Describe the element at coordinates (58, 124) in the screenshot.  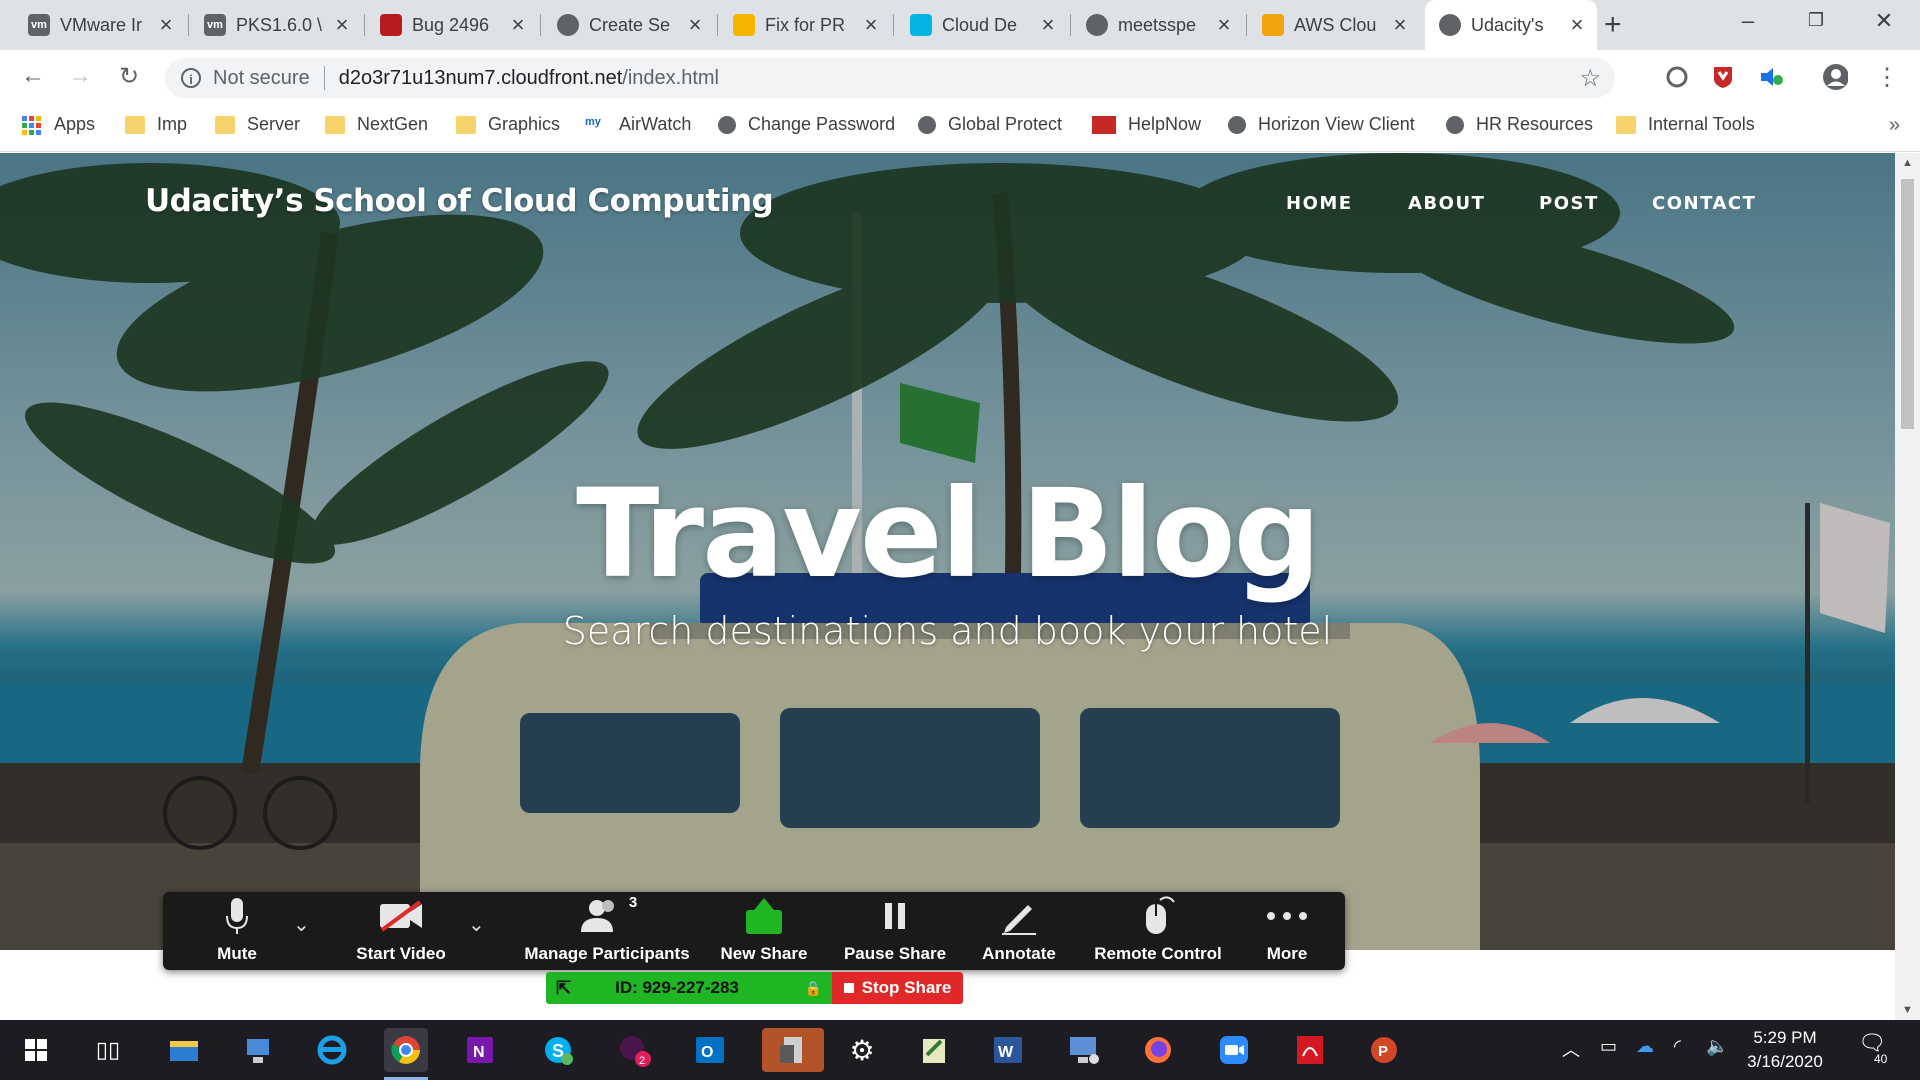
I see `bookmark-apps: Apps` at that location.